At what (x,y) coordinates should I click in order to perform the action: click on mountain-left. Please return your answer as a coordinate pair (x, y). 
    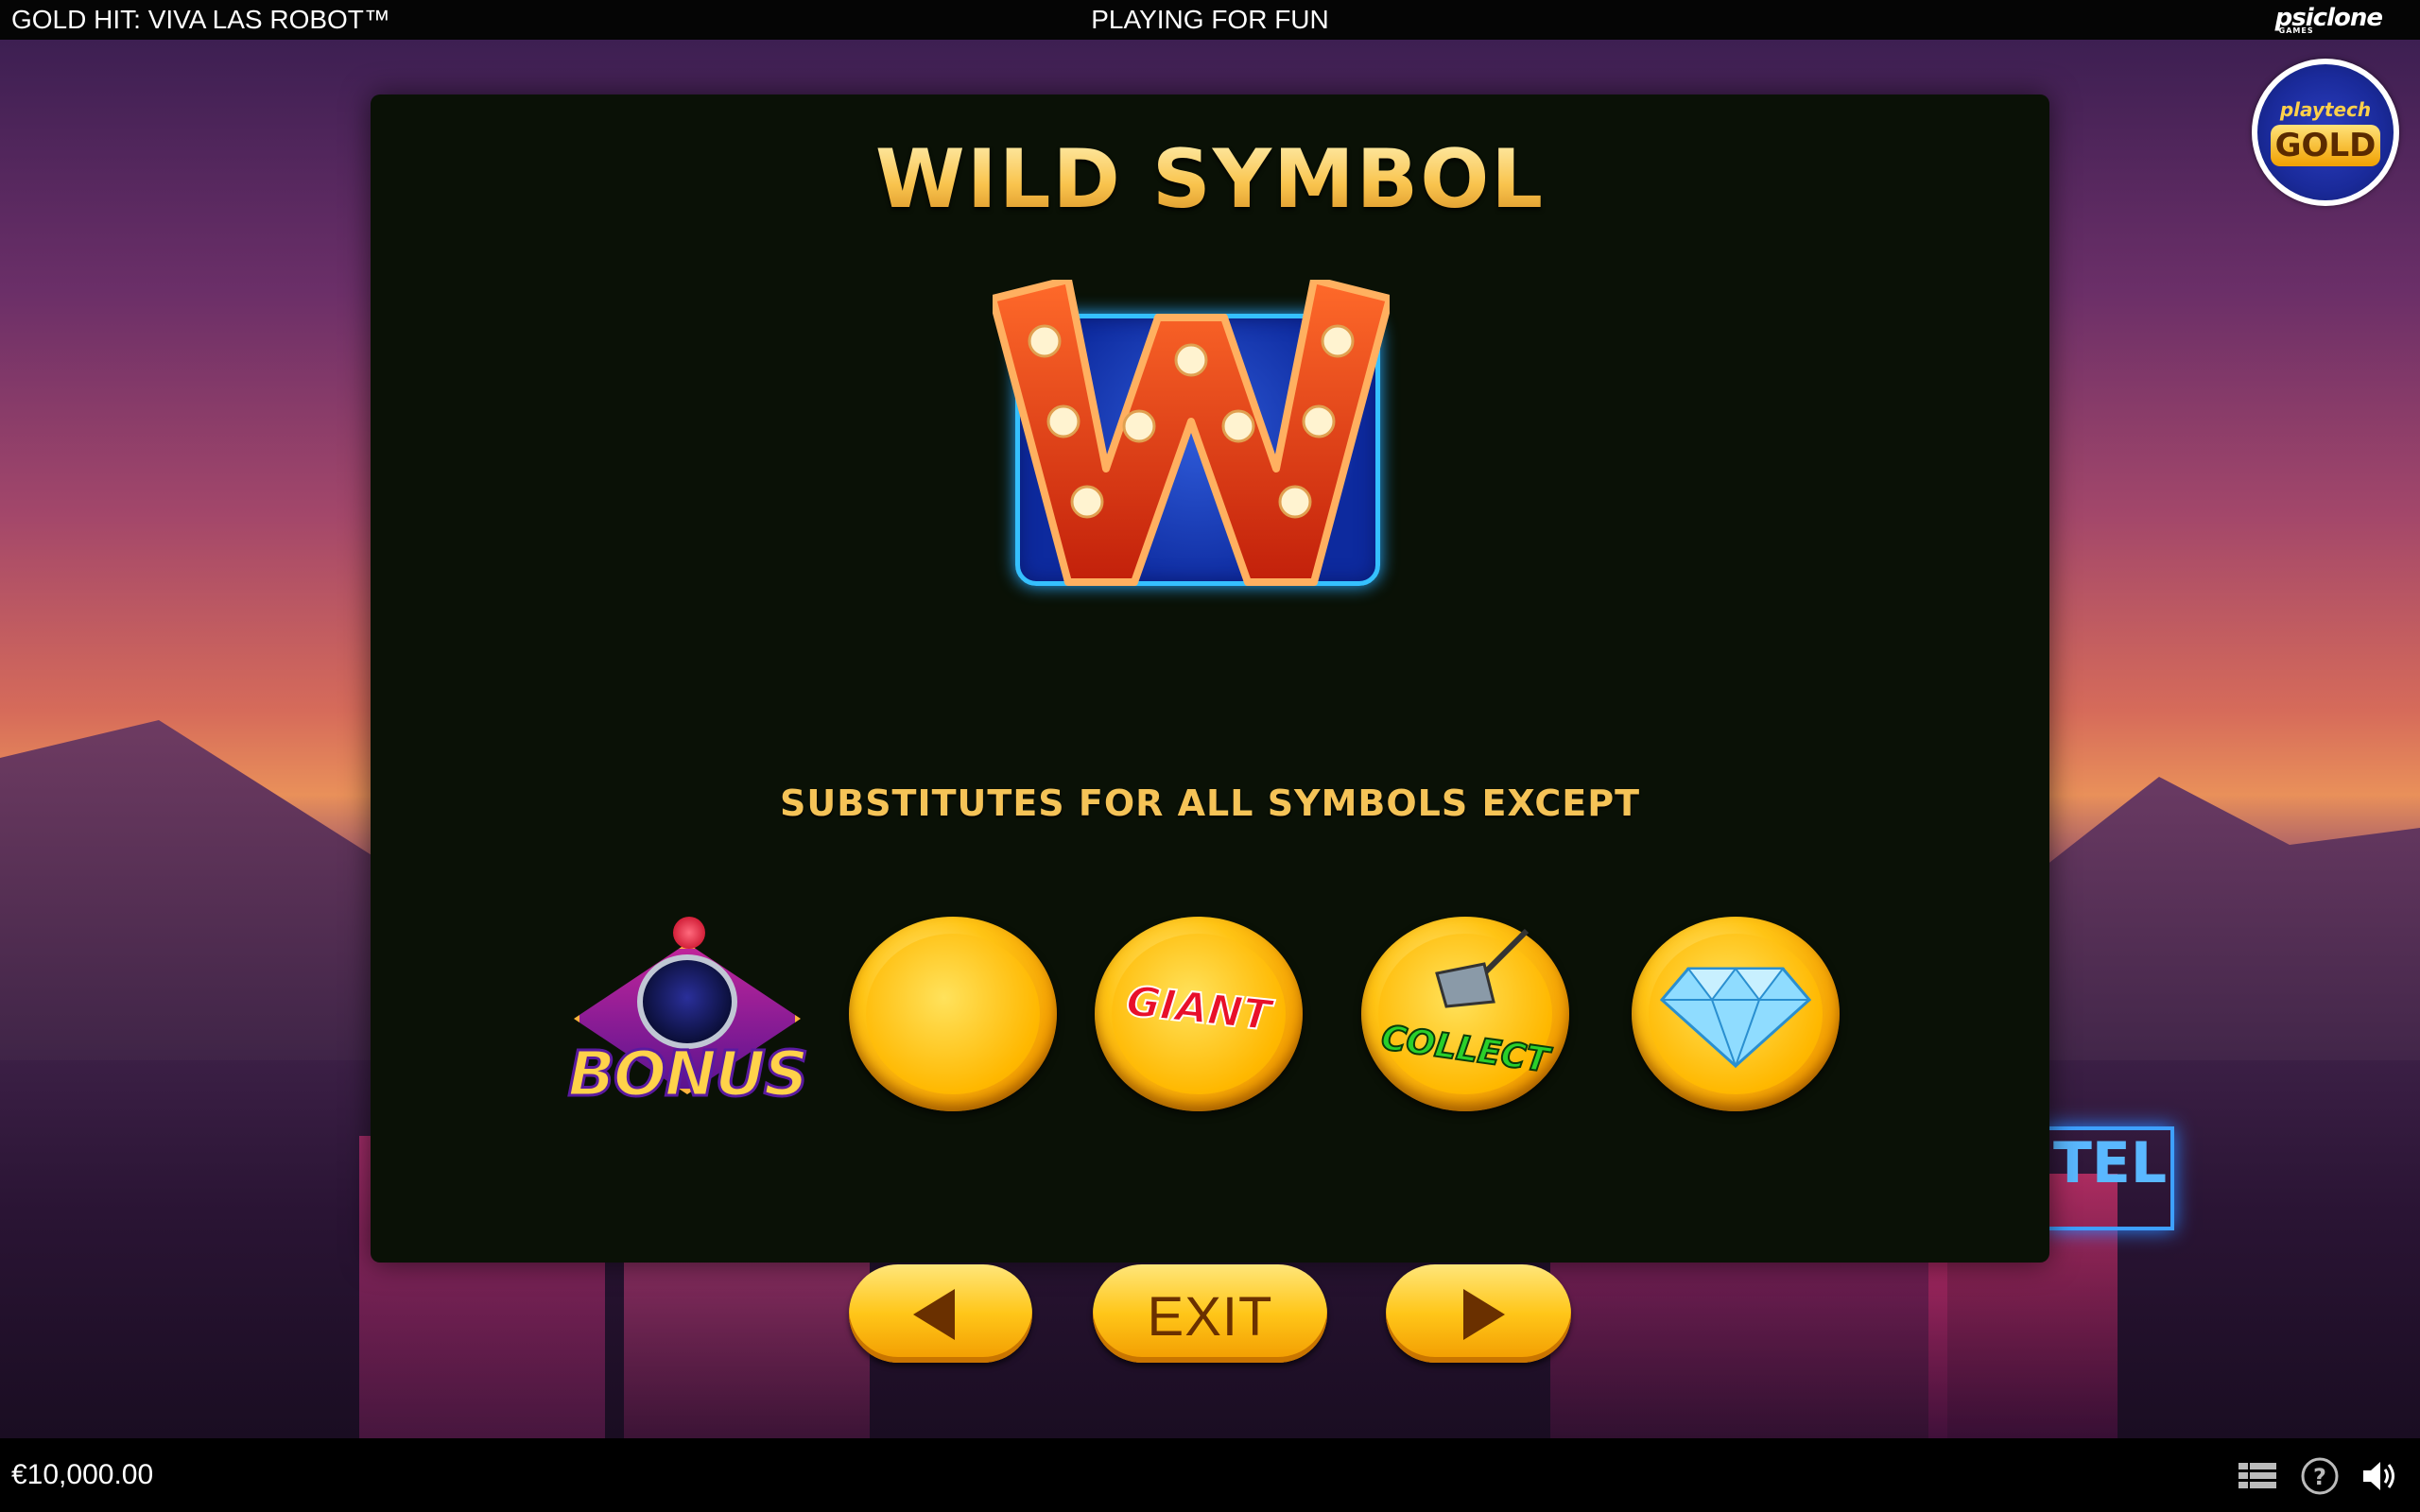
    Looking at the image, I should click on (198, 909).